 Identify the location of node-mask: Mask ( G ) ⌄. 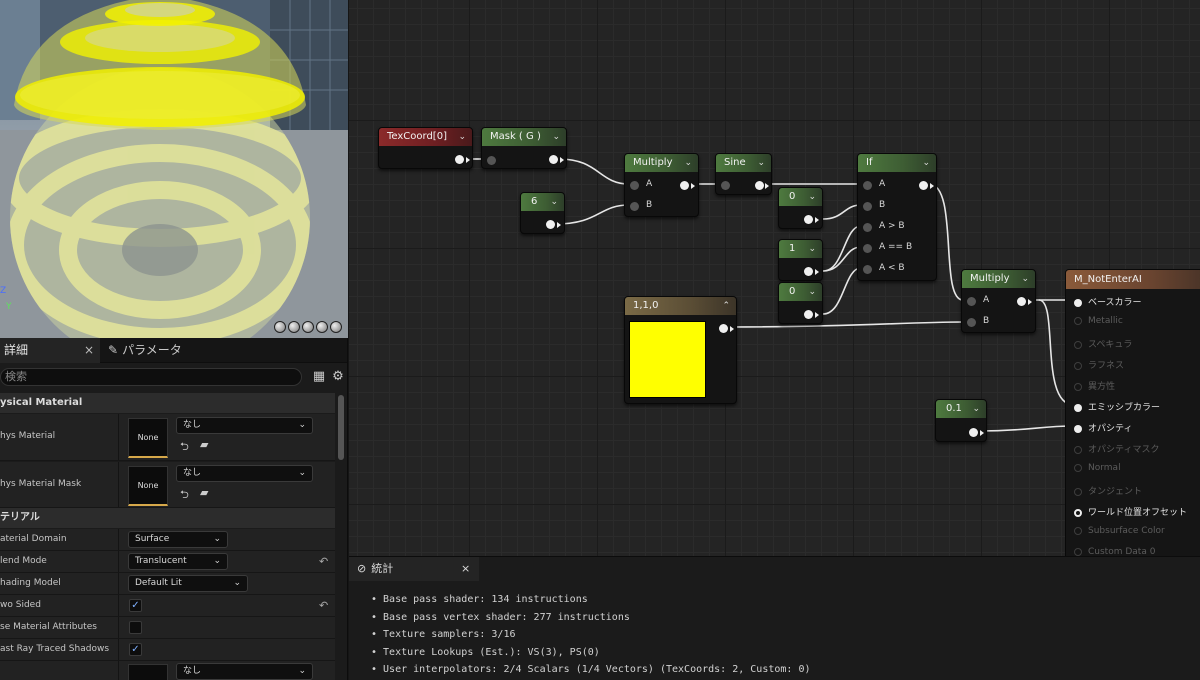
(524, 148).